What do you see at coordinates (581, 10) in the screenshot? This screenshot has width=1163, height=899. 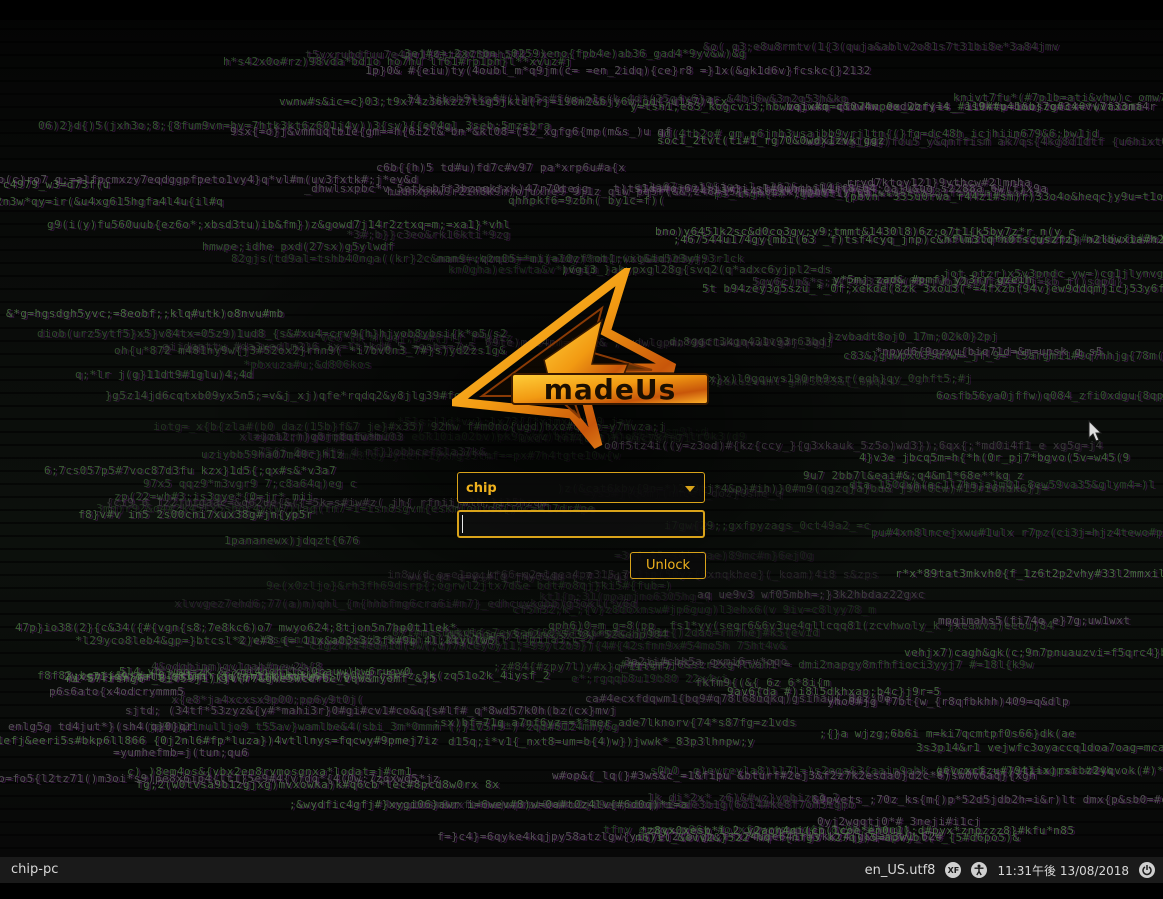 I see `top-black-strip` at bounding box center [581, 10].